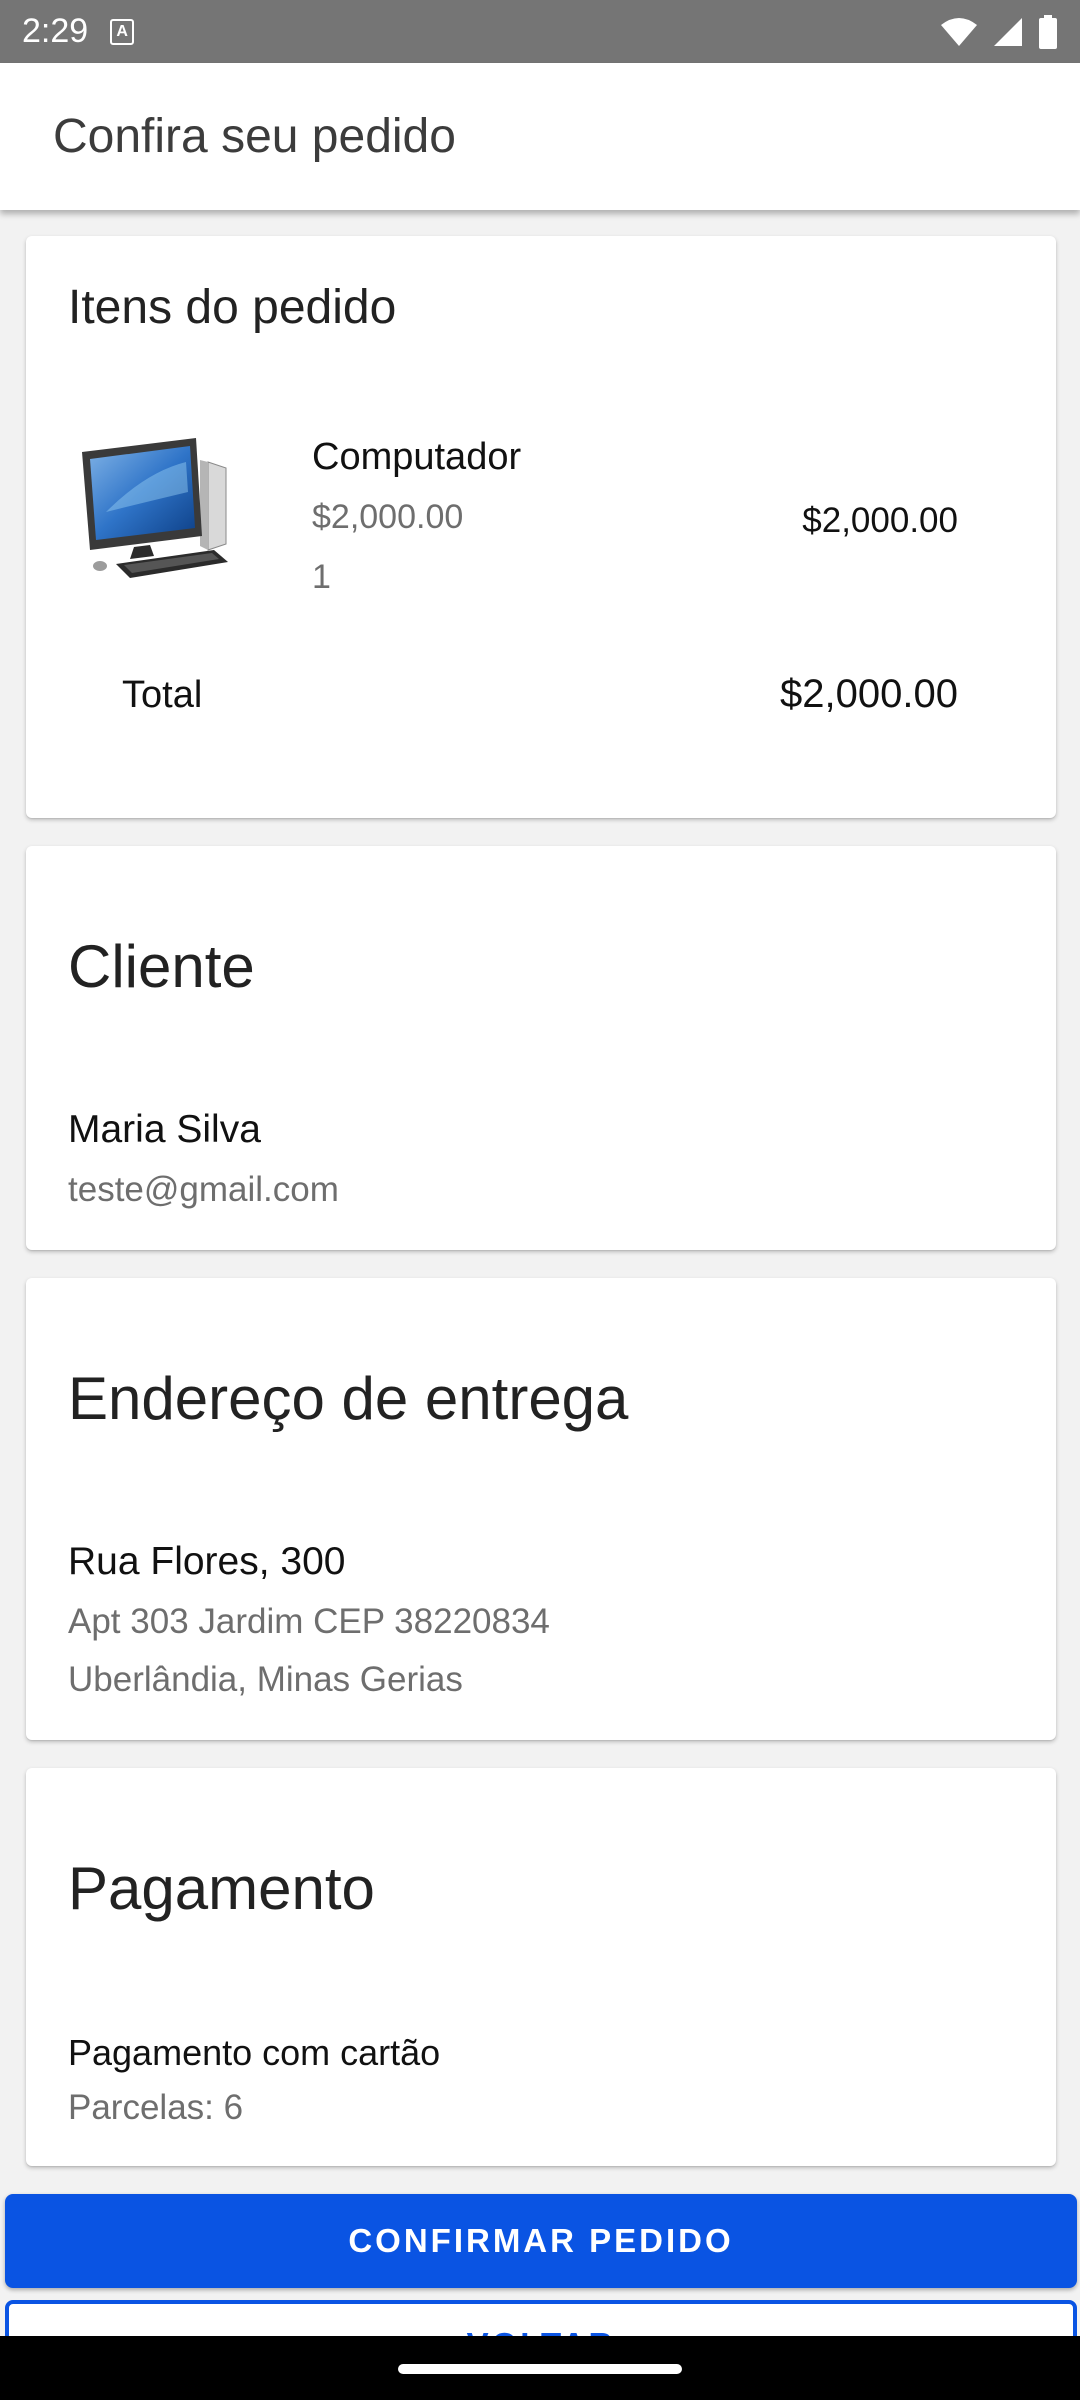 The width and height of the screenshot is (1080, 2400). Describe the element at coordinates (164, 1129) in the screenshot. I see `client-name: Maria Silva` at that location.